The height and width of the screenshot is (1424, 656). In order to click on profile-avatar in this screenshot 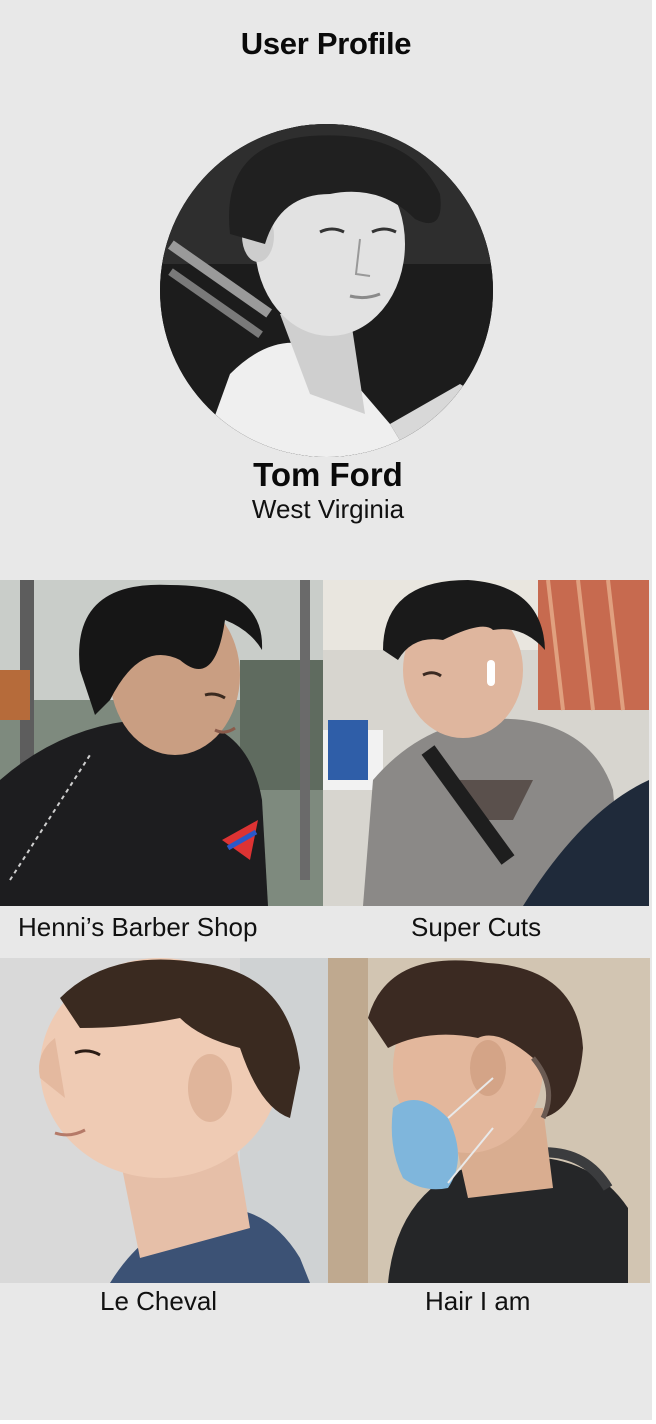, I will do `click(326, 290)`.